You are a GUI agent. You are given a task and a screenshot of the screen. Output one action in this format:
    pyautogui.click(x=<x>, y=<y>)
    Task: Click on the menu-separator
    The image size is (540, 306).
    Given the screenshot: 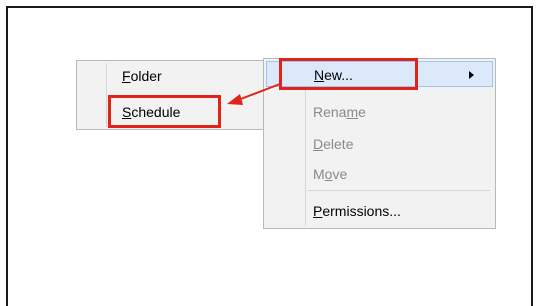 What is the action you would take?
    pyautogui.click(x=399, y=190)
    